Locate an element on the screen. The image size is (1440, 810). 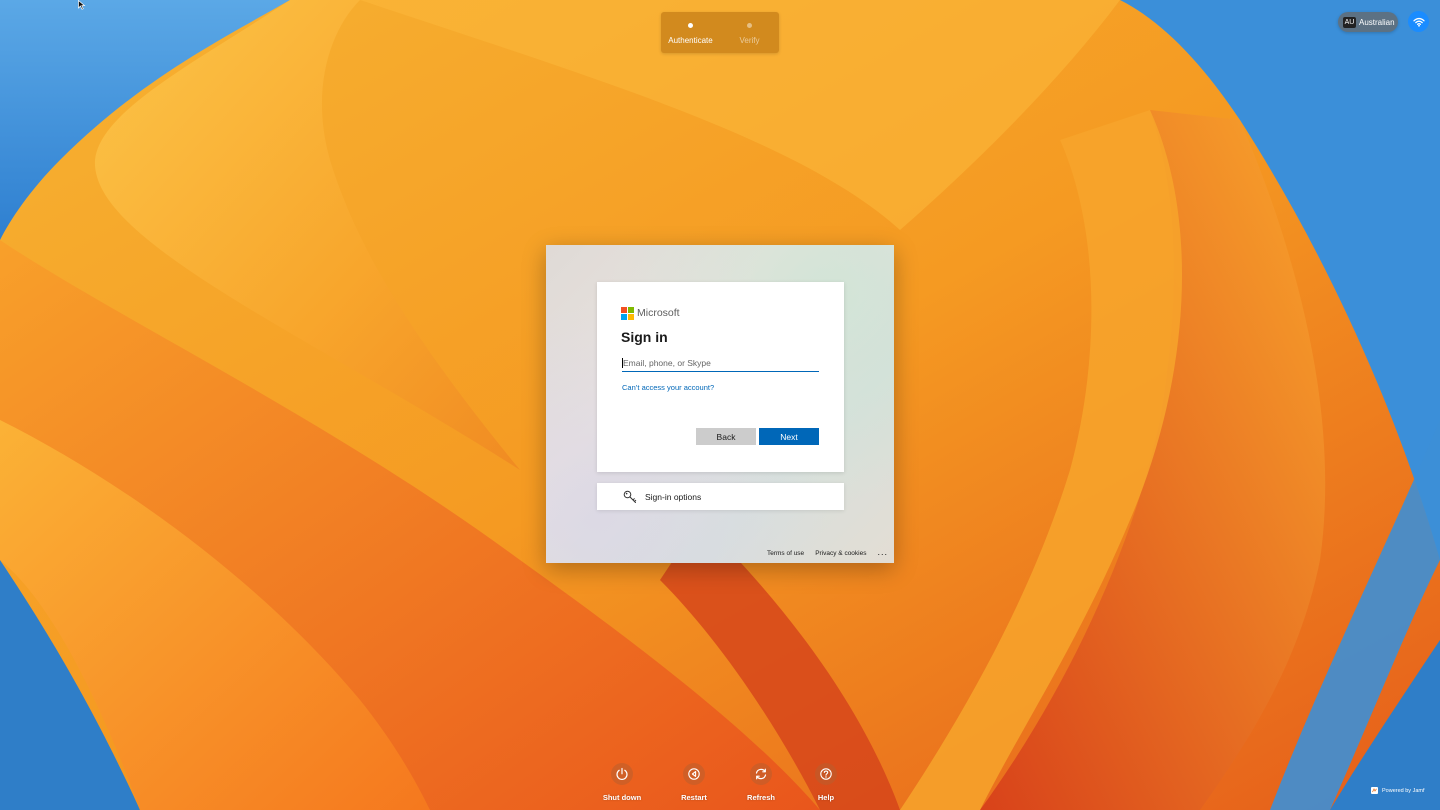
cant-access-account-link: Can’t access your account? is located at coordinates (668, 387).